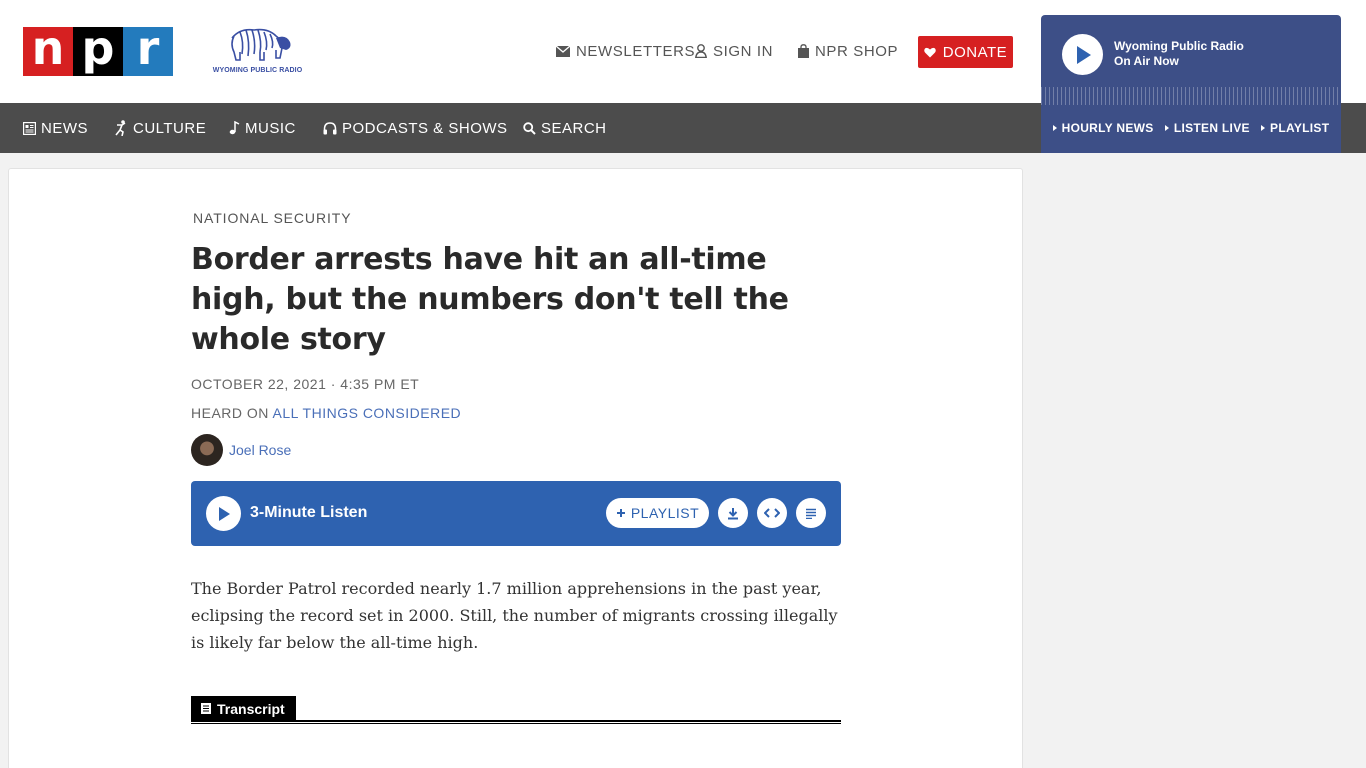 Image resolution: width=1366 pixels, height=768 pixels. I want to click on nav-item-news: NEWS, so click(55, 128).